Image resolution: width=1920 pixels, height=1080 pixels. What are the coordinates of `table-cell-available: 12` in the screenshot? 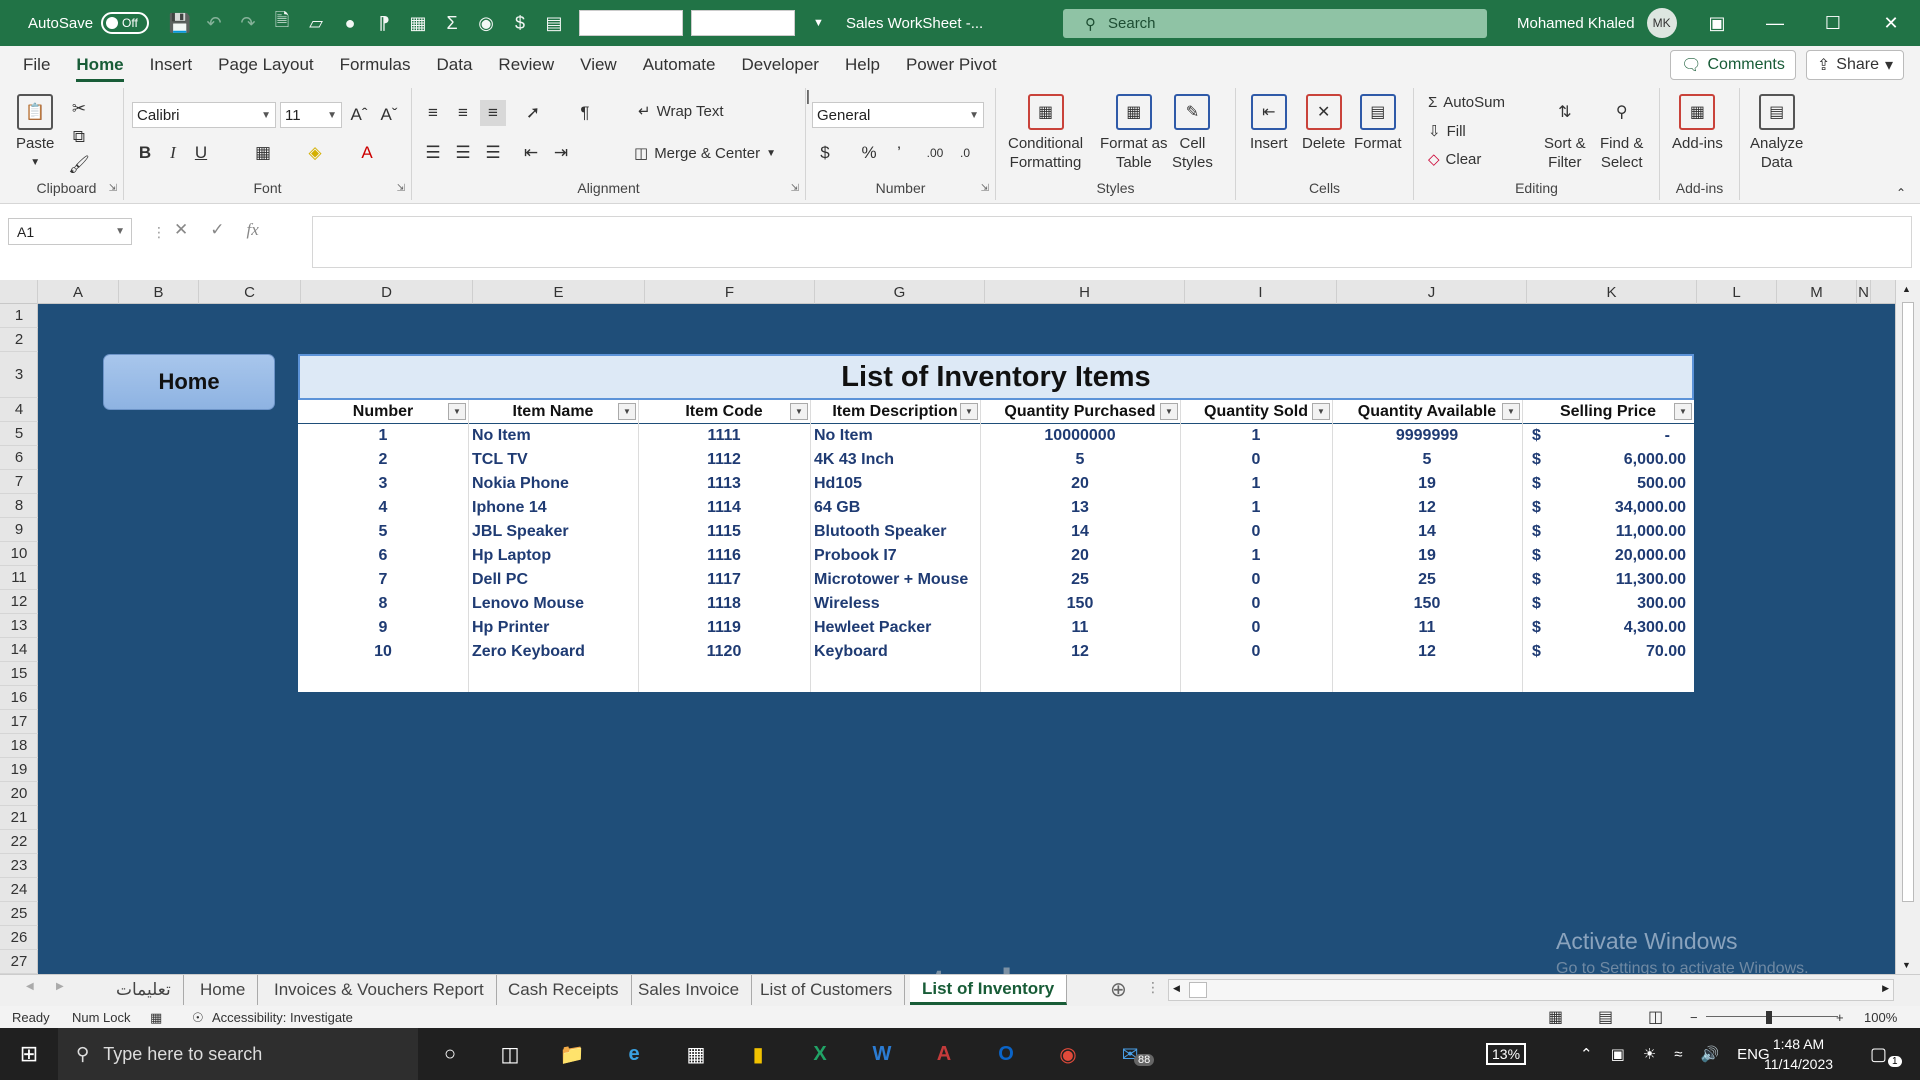 It's located at (1427, 652).